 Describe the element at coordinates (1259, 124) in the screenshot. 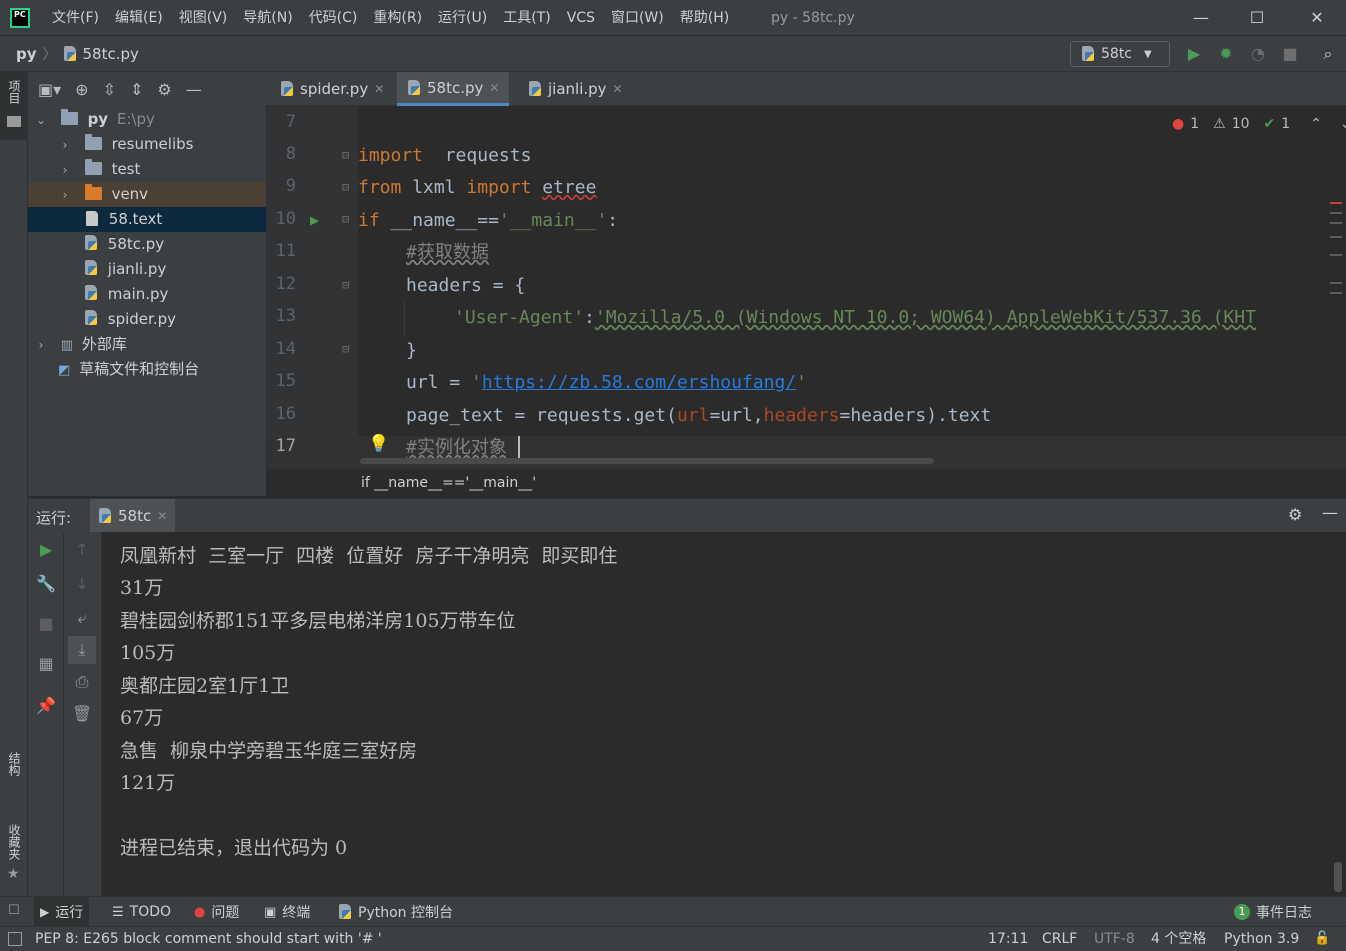

I see `inspection-indicators: ● 1 ⚠ 10 ✔ 1 ⌃ ⌄` at that location.